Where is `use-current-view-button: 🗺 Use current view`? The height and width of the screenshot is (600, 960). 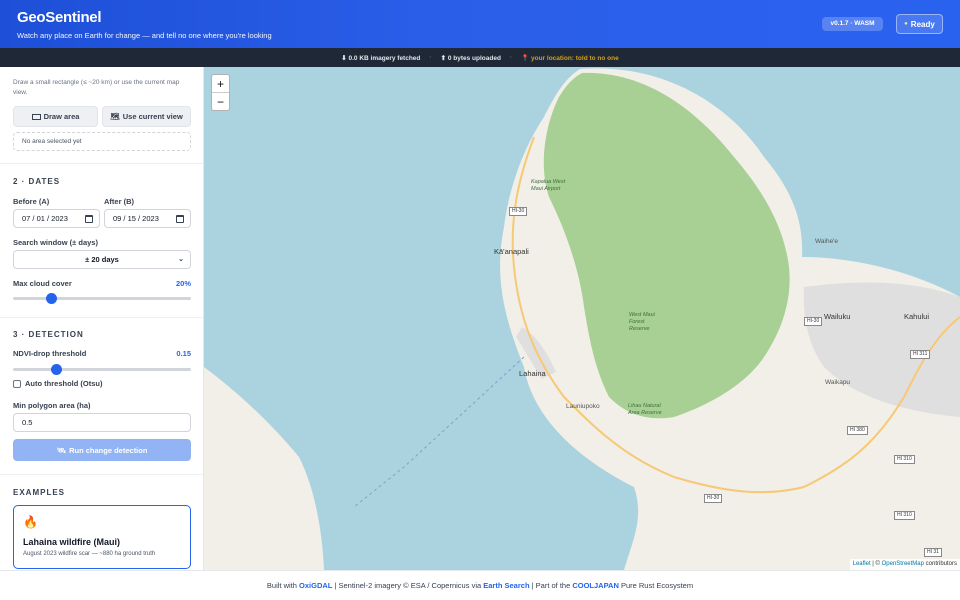
use-current-view-button: 🗺 Use current view is located at coordinates (146, 116).